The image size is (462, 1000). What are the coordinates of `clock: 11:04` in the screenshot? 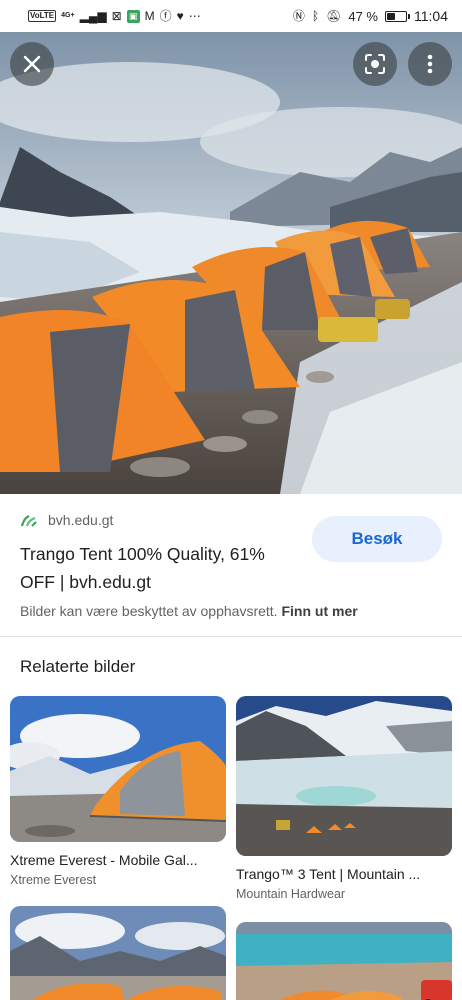 It's located at (431, 16).